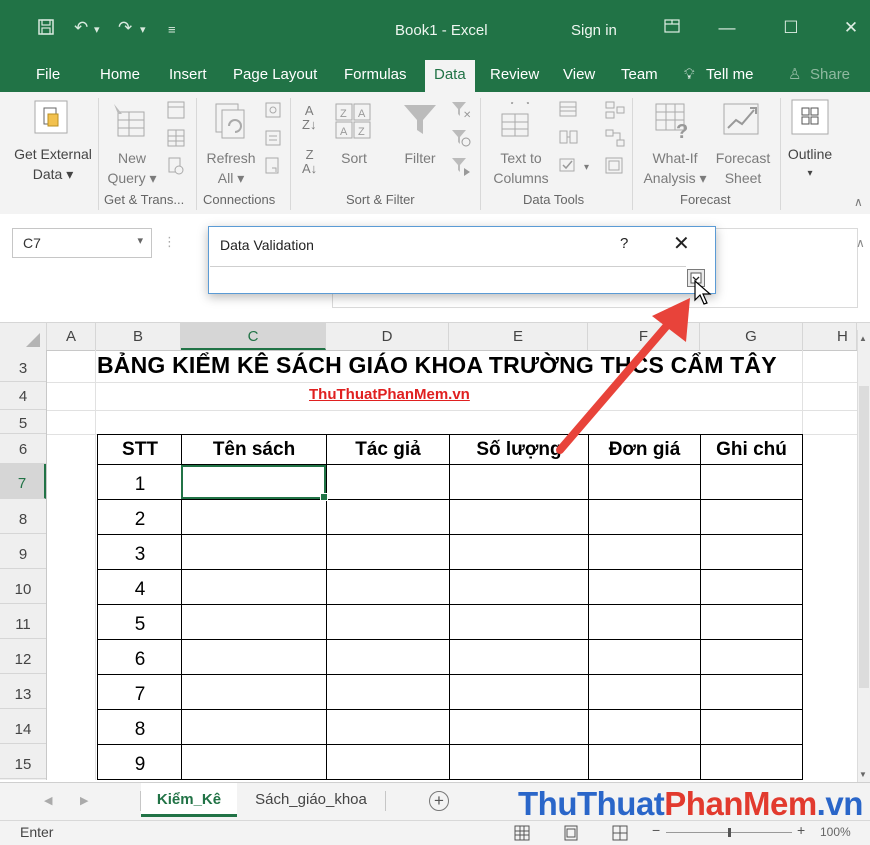 Image resolution: width=870 pixels, height=845 pixels. Describe the element at coordinates (48, 76) in the screenshot. I see `tab-file: File` at that location.